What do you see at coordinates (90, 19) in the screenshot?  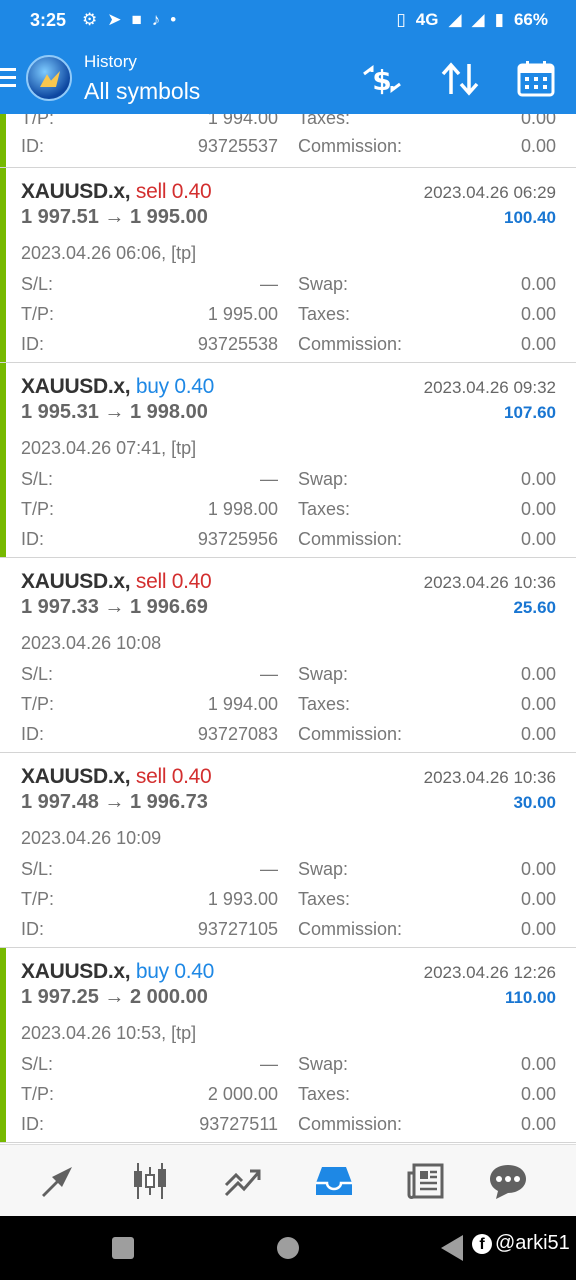 I see `settings-icon: ⚙` at bounding box center [90, 19].